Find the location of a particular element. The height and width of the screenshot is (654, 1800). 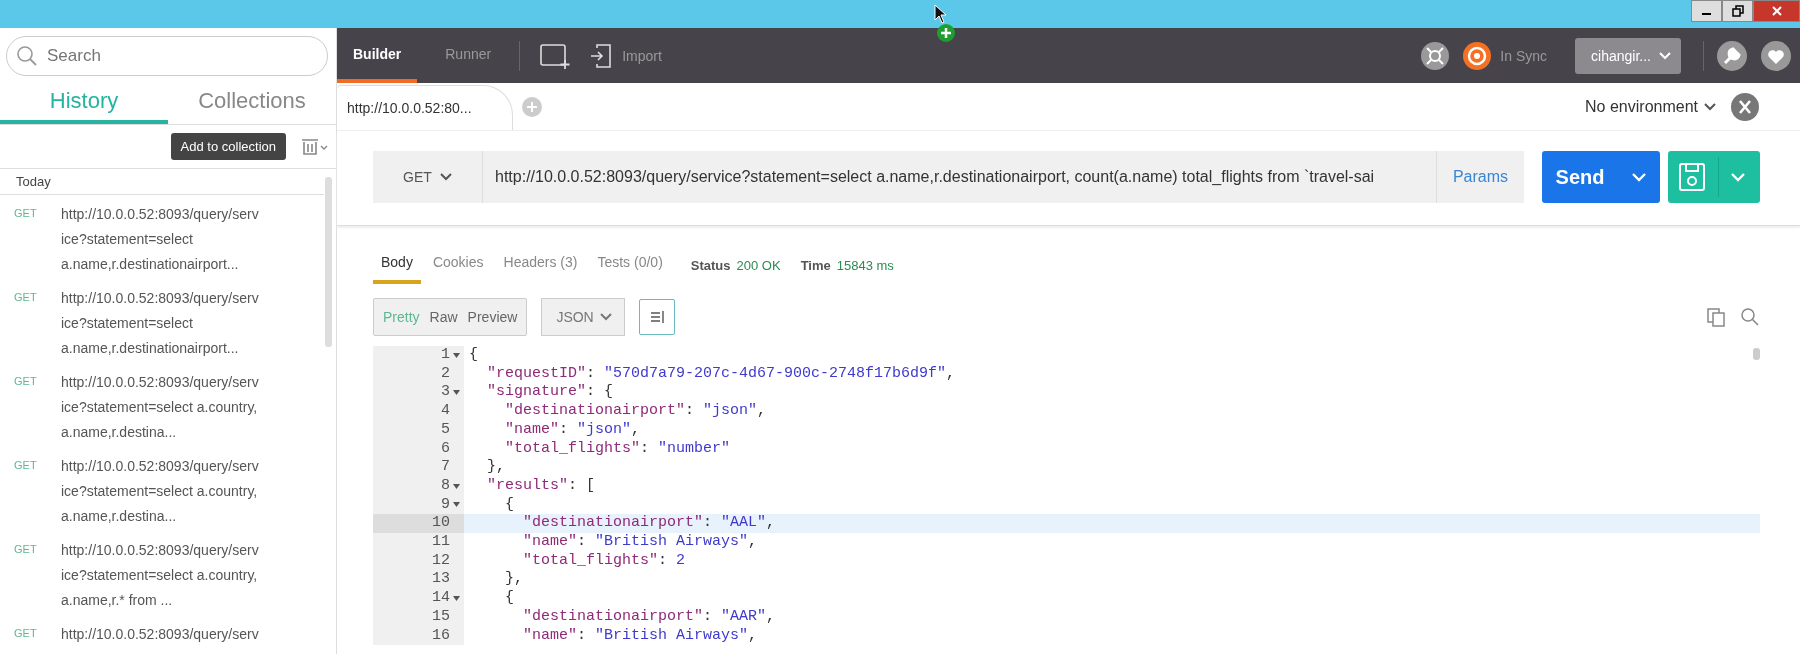

sync-icon is located at coordinates (1477, 55).